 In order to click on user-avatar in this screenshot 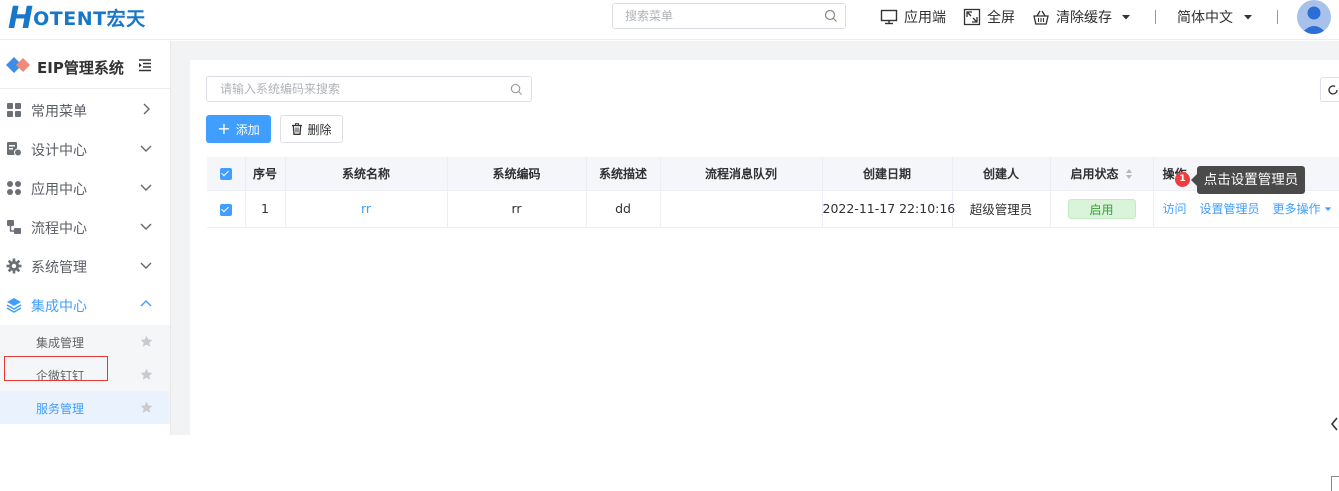, I will do `click(1314, 17)`.